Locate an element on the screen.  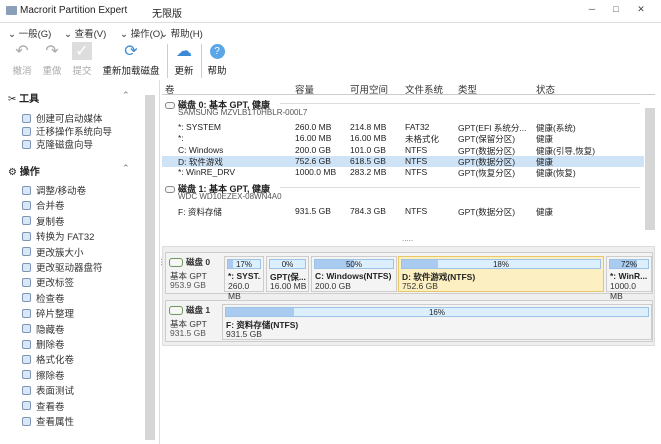
partition-block: 18% D: 软件游戏(NTFS) 752.6 GB is located at coordinates (501, 274).